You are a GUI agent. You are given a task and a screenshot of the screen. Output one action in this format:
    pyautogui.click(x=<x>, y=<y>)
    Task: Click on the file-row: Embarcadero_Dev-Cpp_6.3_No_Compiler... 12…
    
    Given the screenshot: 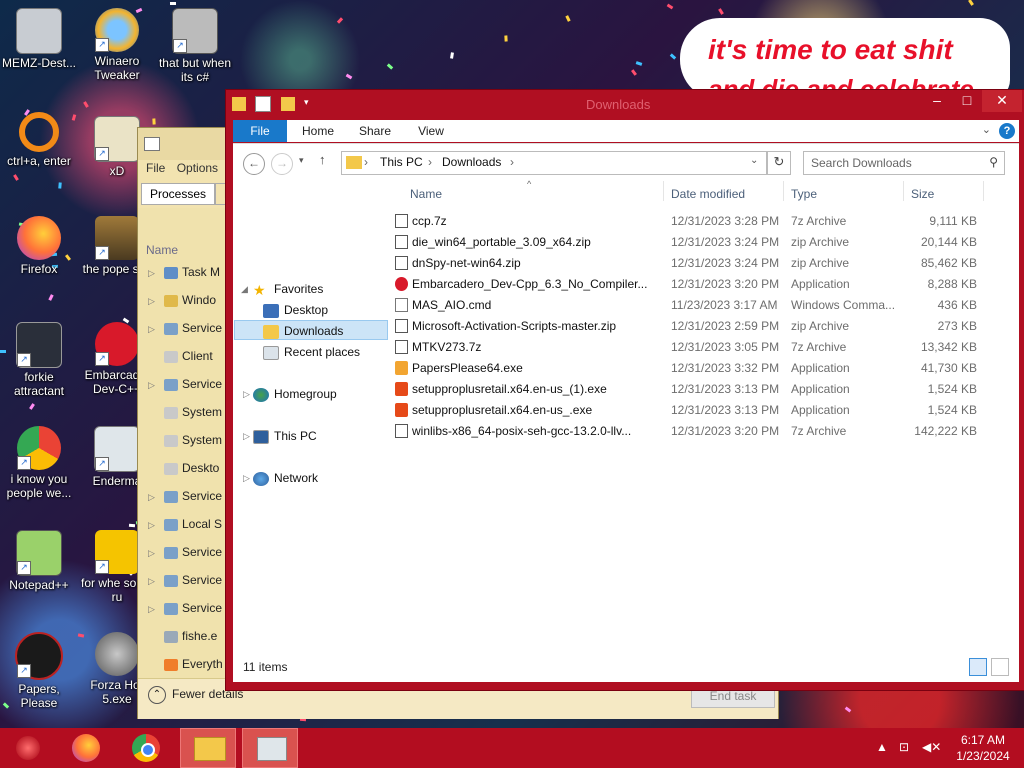 What is the action you would take?
    pyautogui.click(x=705, y=284)
    